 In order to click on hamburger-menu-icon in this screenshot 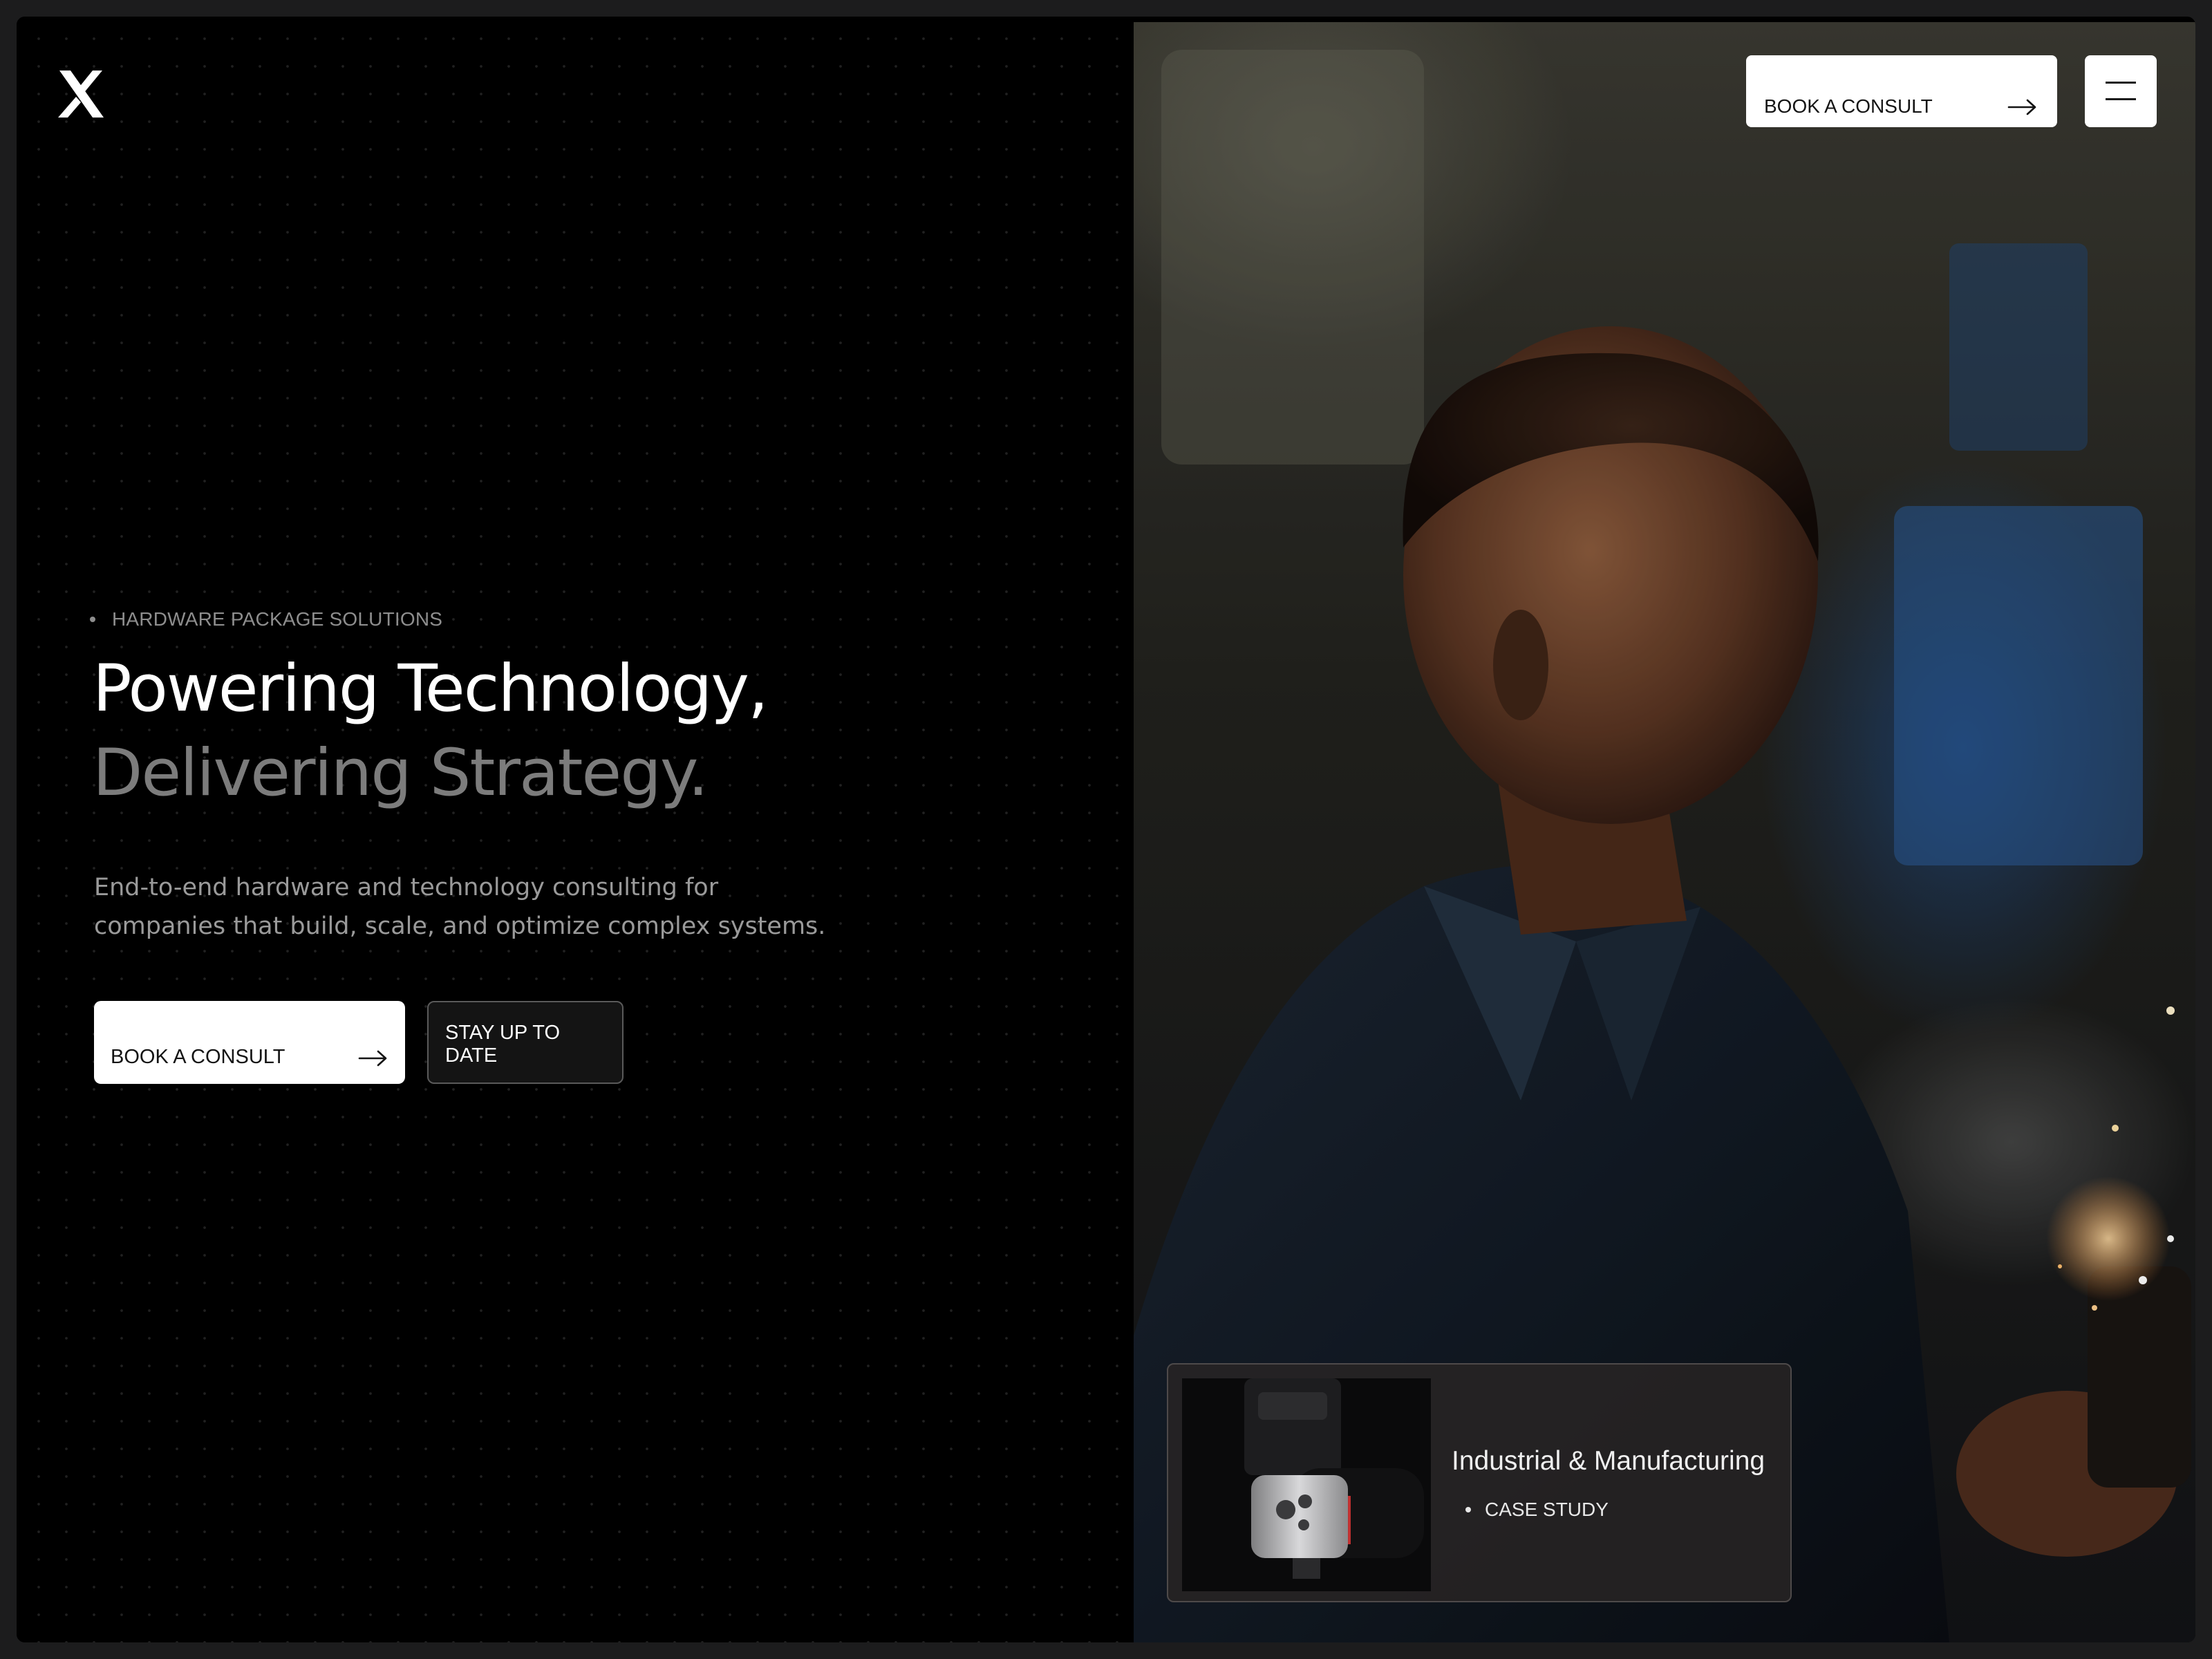, I will do `click(2121, 91)`.